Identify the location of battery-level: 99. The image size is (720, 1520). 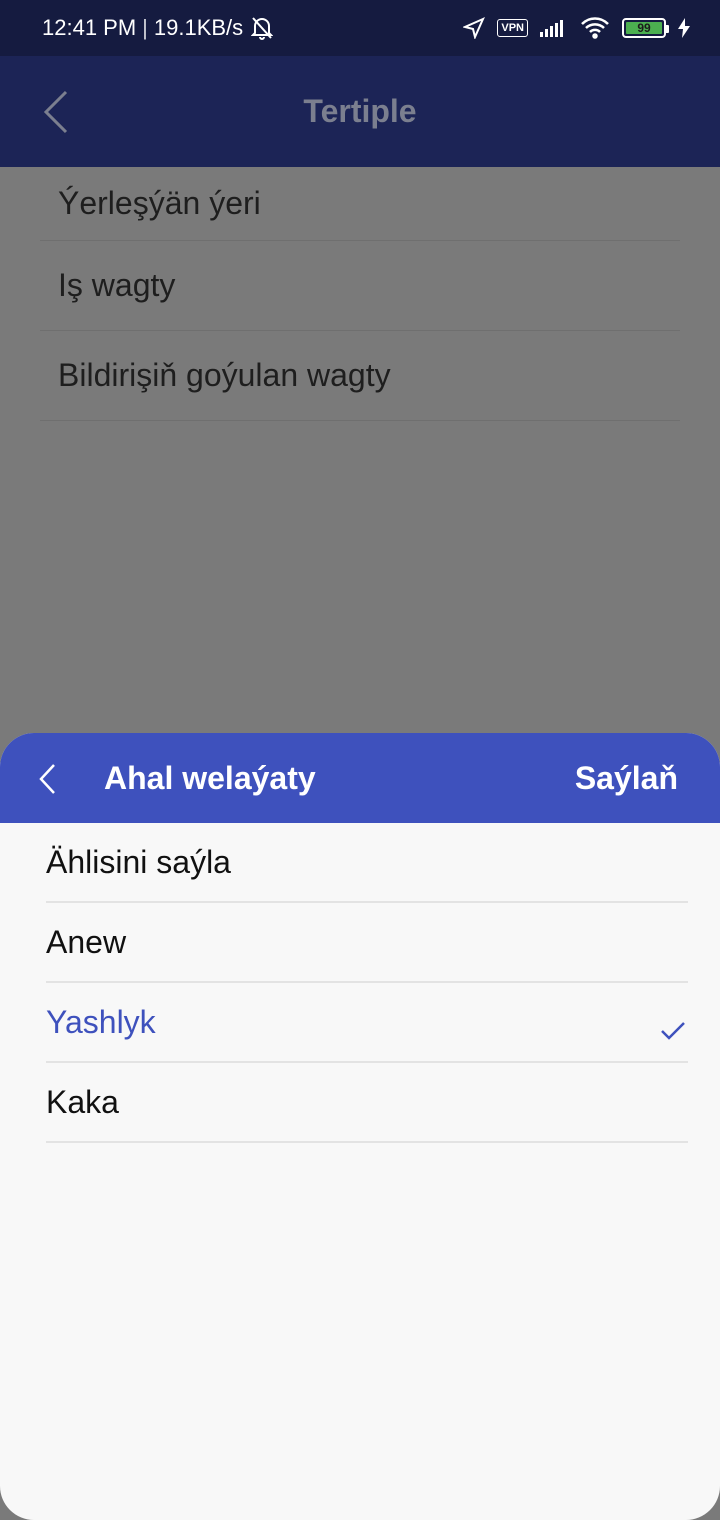
(644, 28).